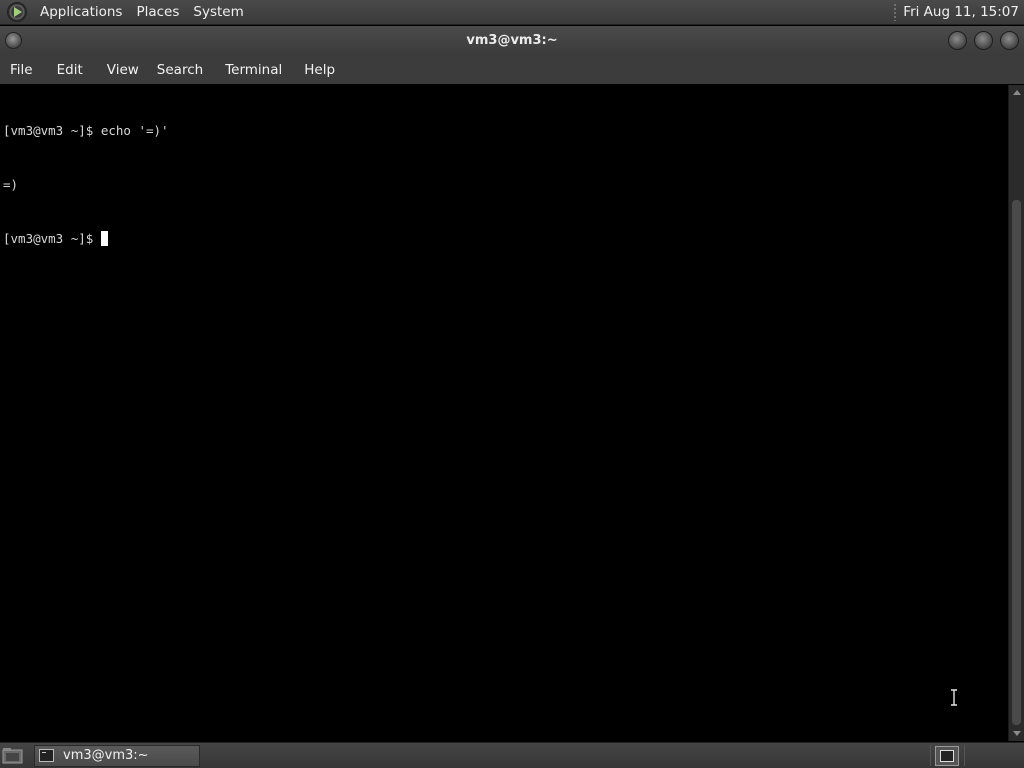 The height and width of the screenshot is (768, 1024). I want to click on terminal-line: =), so click(11, 184).